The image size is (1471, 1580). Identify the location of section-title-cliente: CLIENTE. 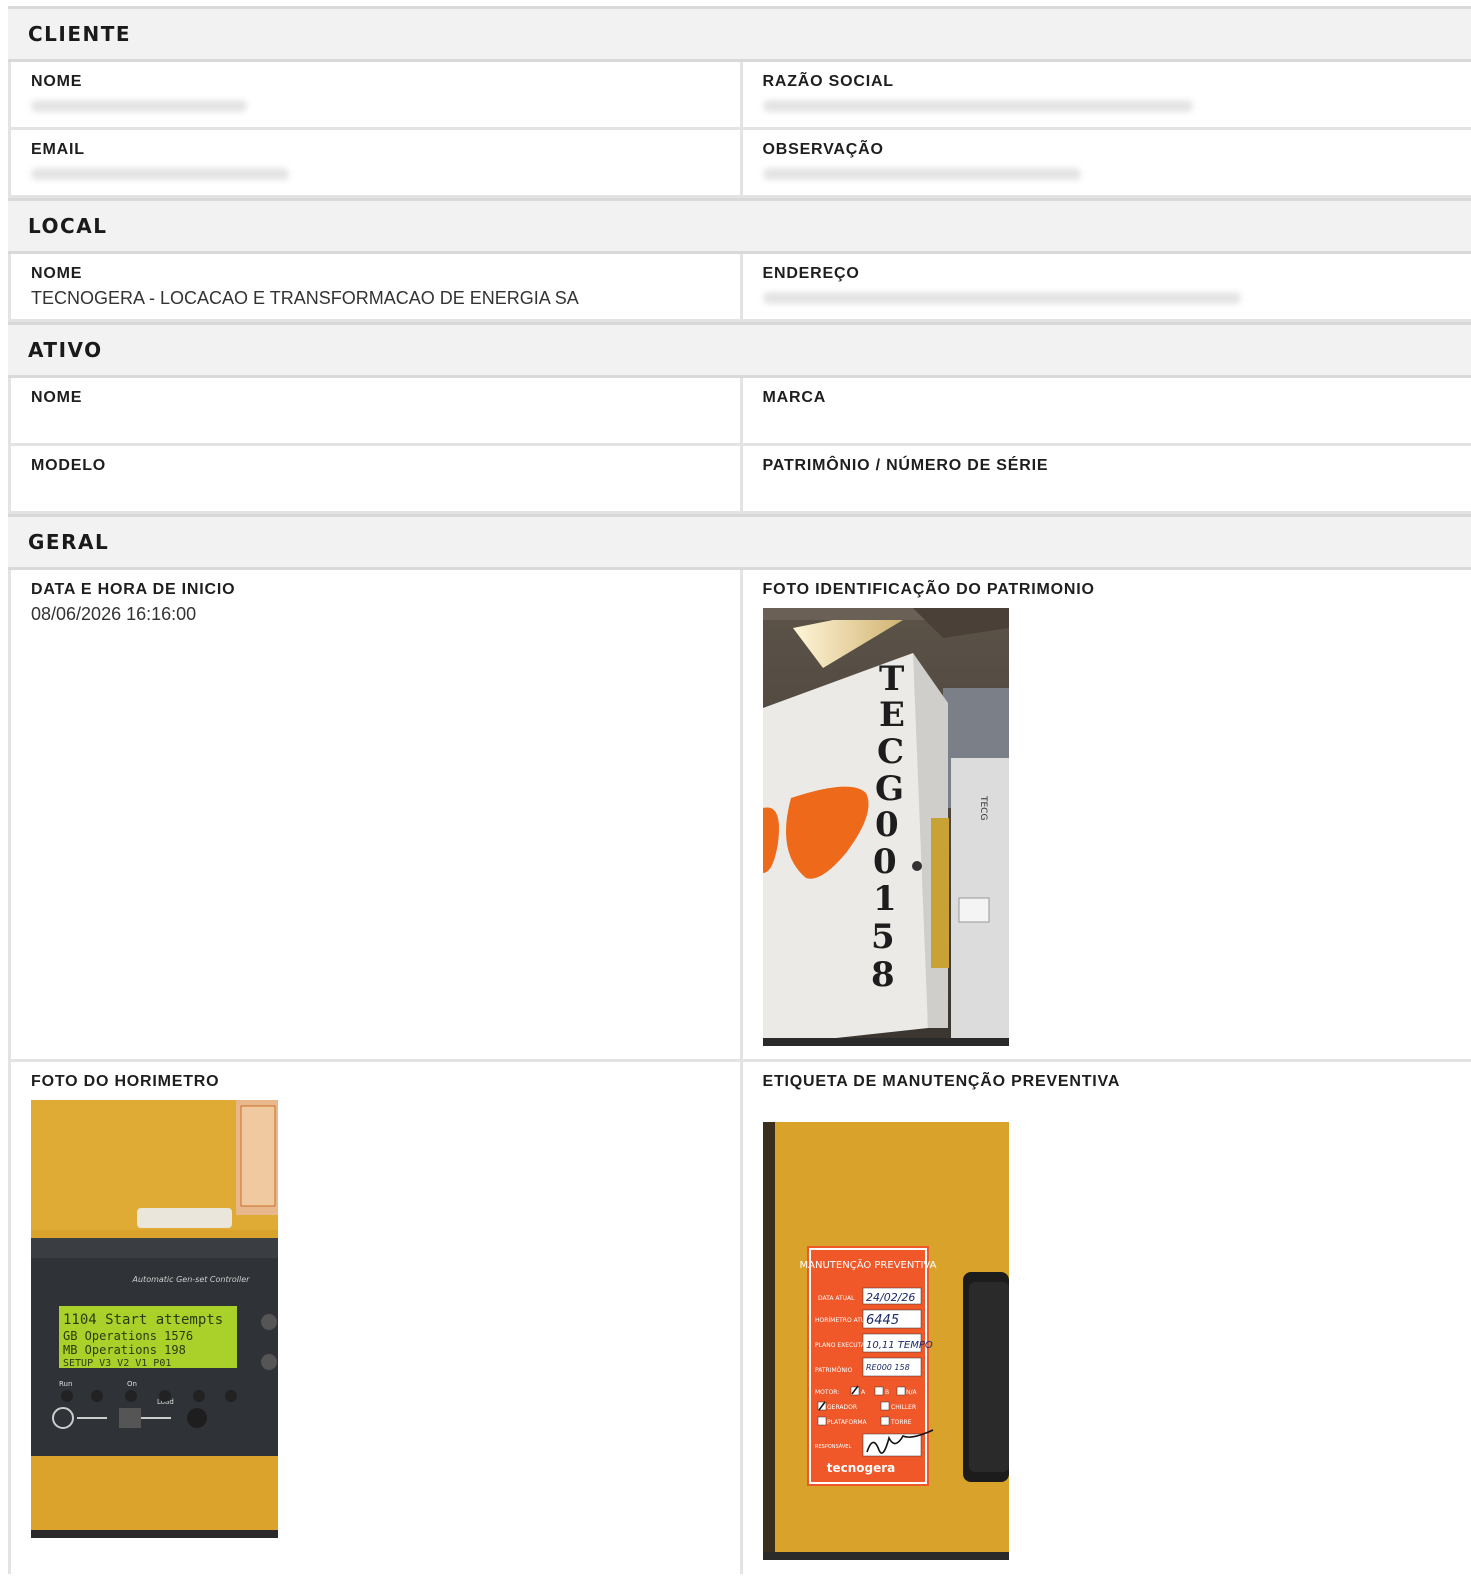
(739, 34).